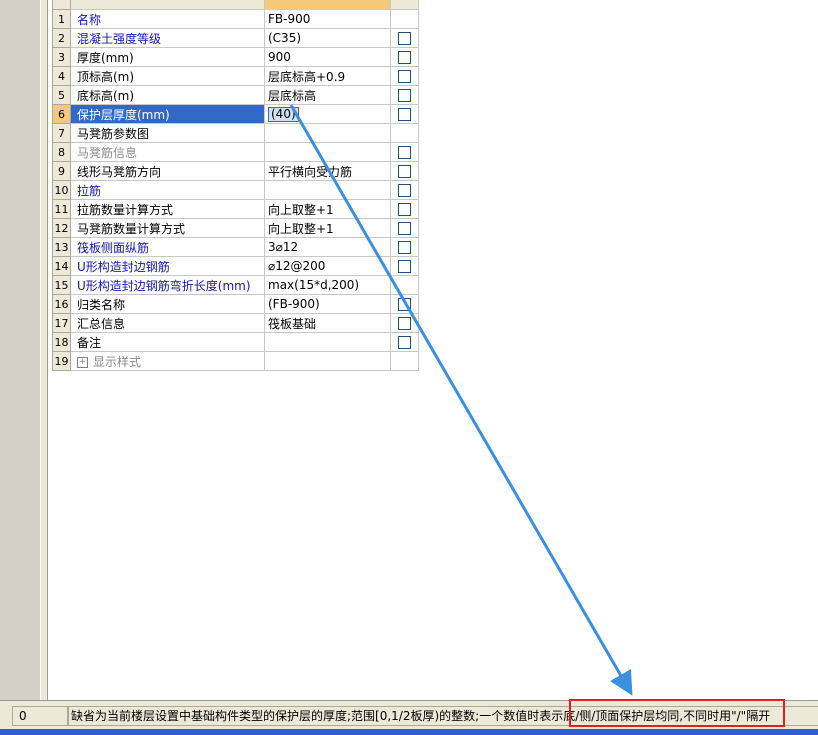 The width and height of the screenshot is (818, 735). Describe the element at coordinates (167, 361) in the screenshot. I see `property-name: + 显示样式` at that location.